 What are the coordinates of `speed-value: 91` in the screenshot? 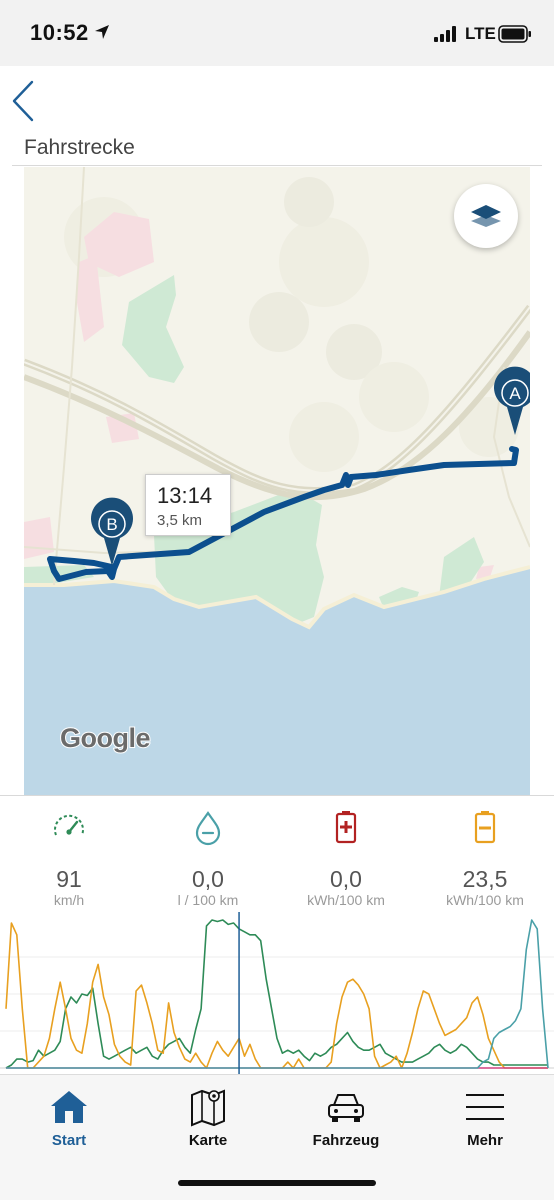 It's located at (69, 879).